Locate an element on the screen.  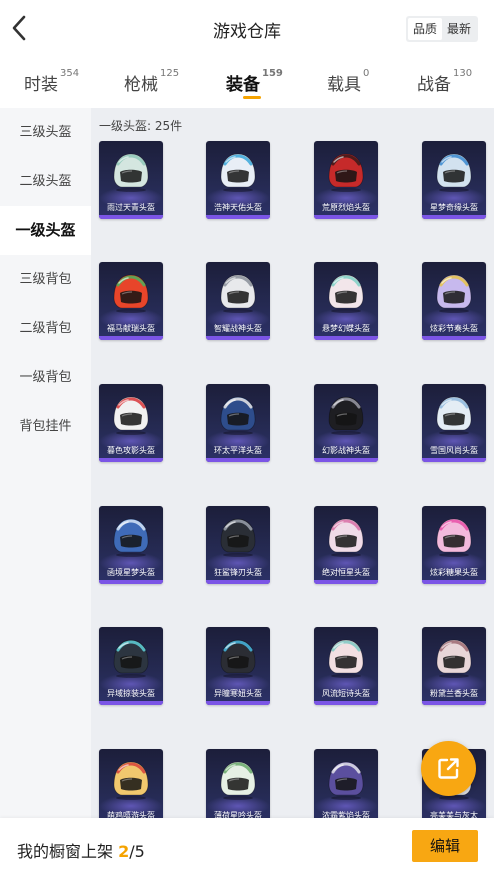
tab-vehicles: 载具0 is located at coordinates (348, 81).